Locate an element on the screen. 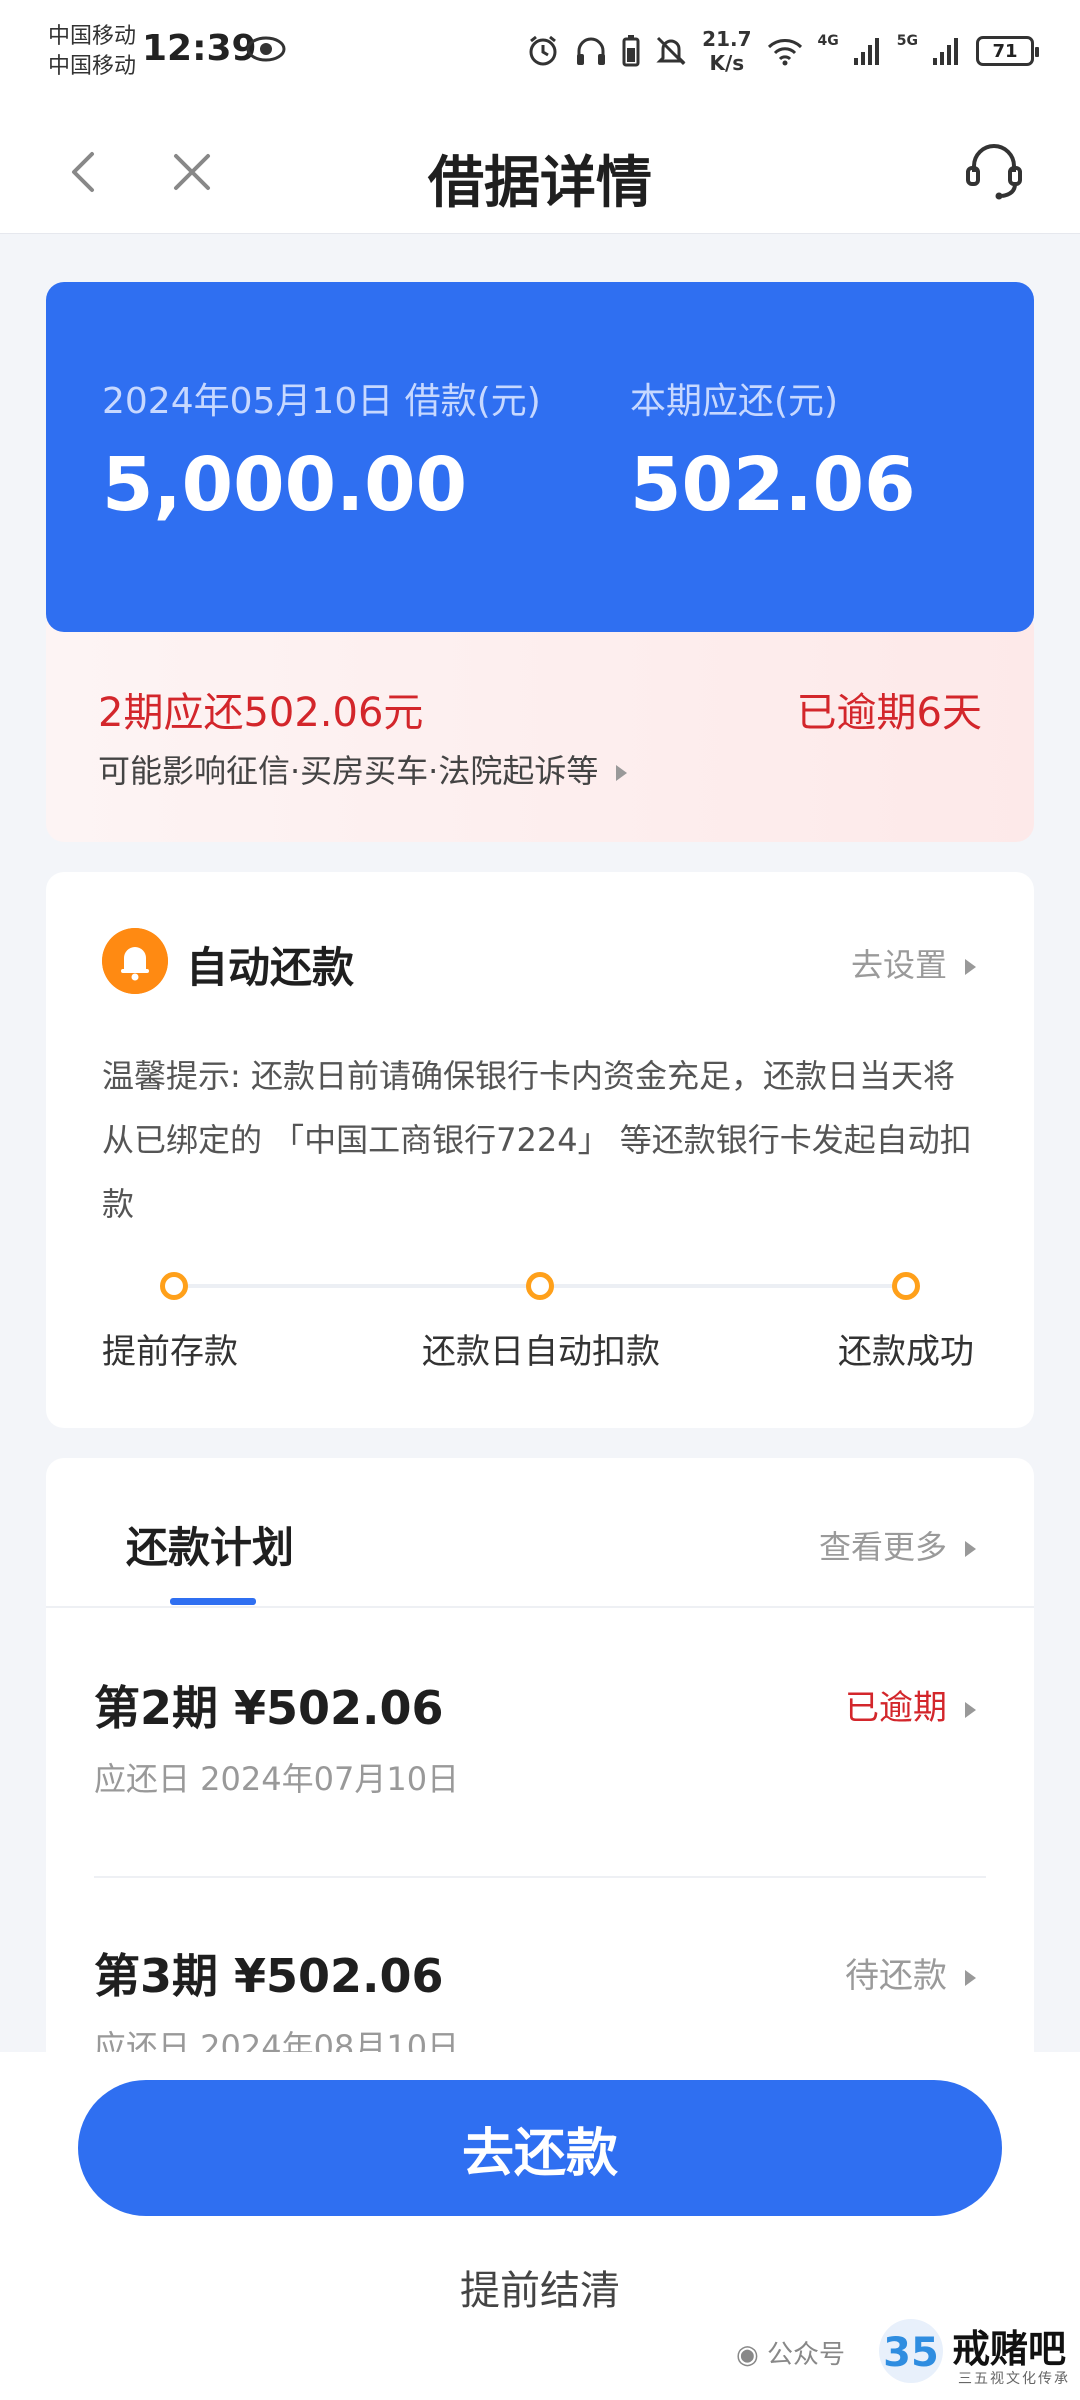 The height and width of the screenshot is (2400, 1080). signal-1-icon is located at coordinates (866, 51).